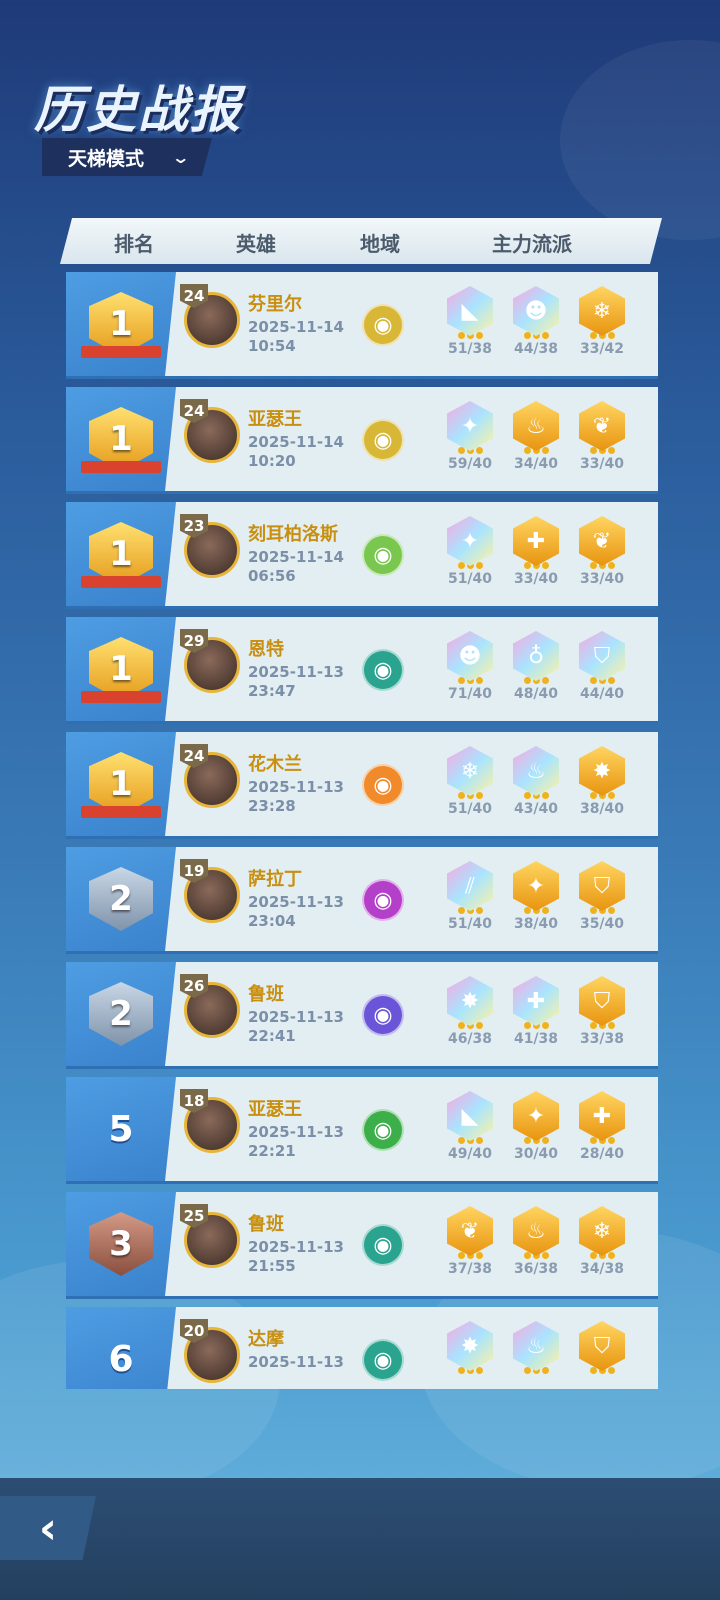 This screenshot has width=720, height=1600. What do you see at coordinates (536, 656) in the screenshot?
I see `potion-icon: ♁` at bounding box center [536, 656].